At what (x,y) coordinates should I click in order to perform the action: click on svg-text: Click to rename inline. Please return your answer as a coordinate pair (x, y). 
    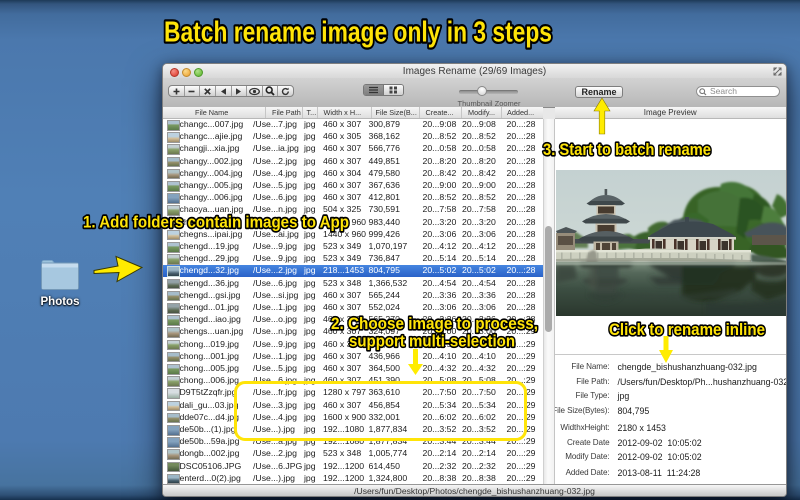
    Looking at the image, I should click on (687, 330).